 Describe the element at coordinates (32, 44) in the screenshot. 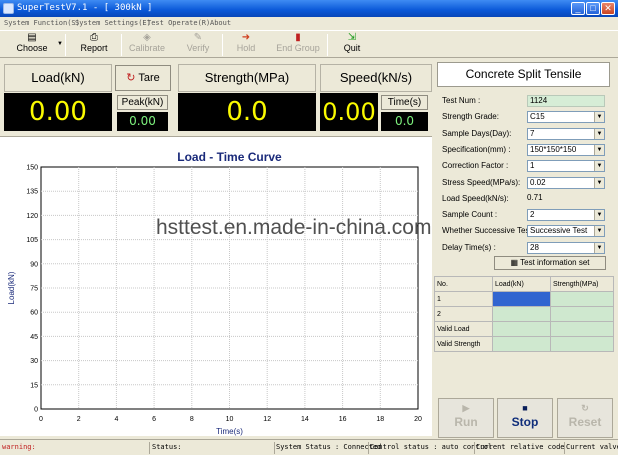

I see `choose-button: ▤ Choose` at that location.